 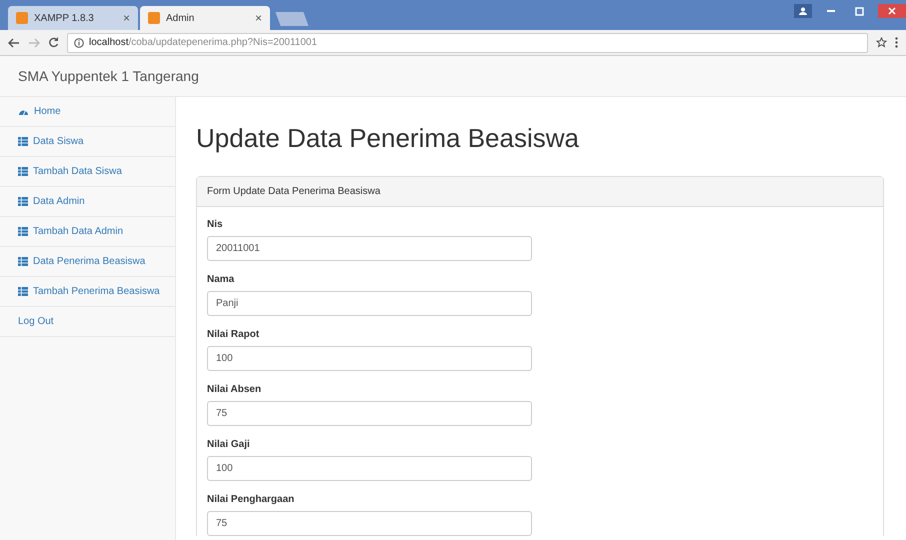 I want to click on browser-tab: Admin ×, so click(x=205, y=18).